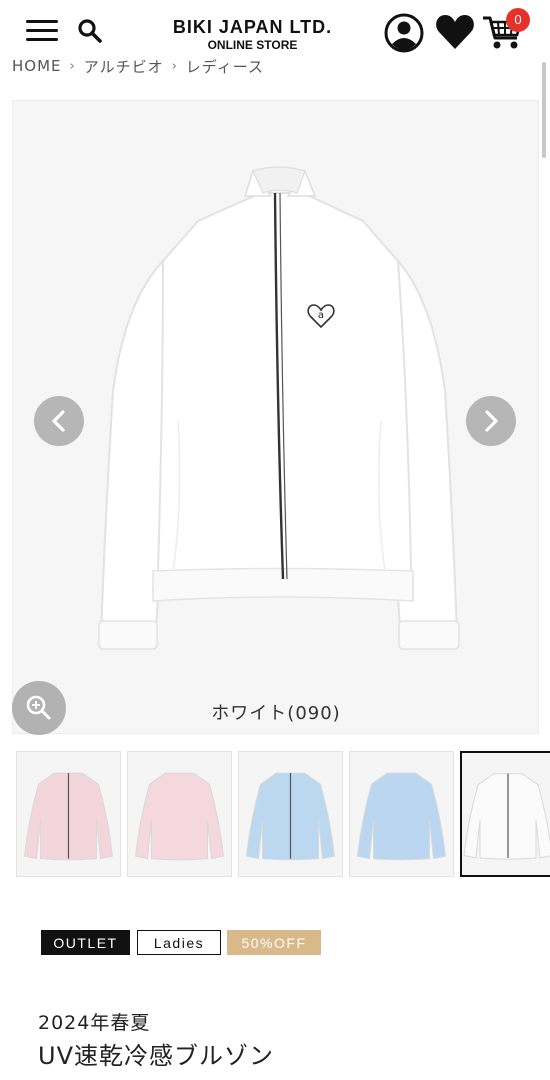 Image resolution: width=550 pixels, height=1080 pixels. I want to click on breadcrumb-ladies: レディース, so click(225, 66).